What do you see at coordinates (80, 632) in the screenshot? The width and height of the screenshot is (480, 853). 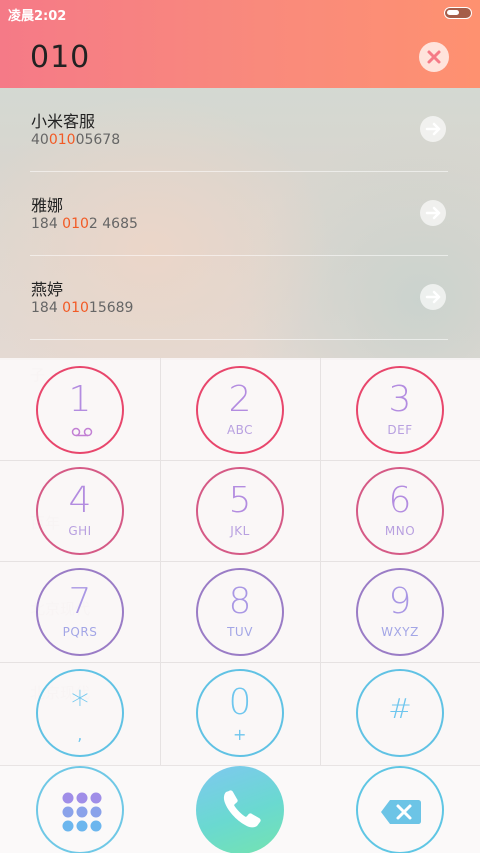 I see `key-letters: PQRS` at bounding box center [80, 632].